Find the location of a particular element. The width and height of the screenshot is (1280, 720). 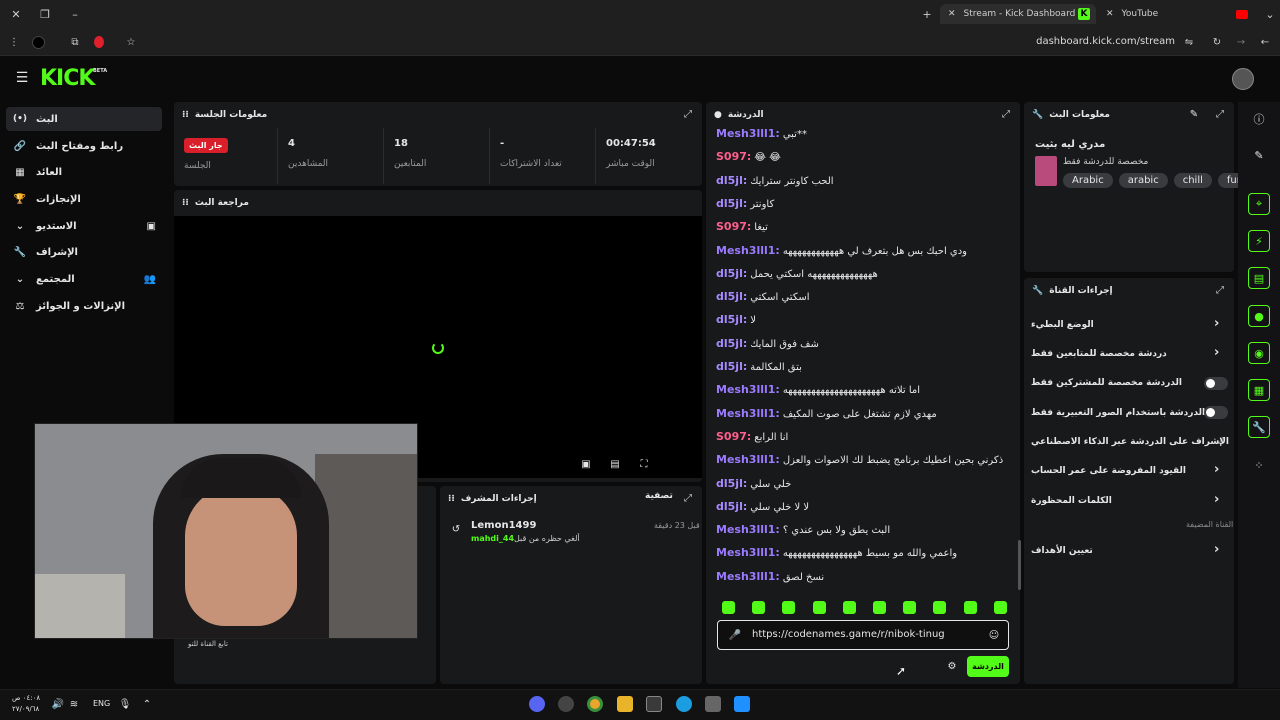

tab-youtube: ✕ YouTube is located at coordinates (1176, 14).